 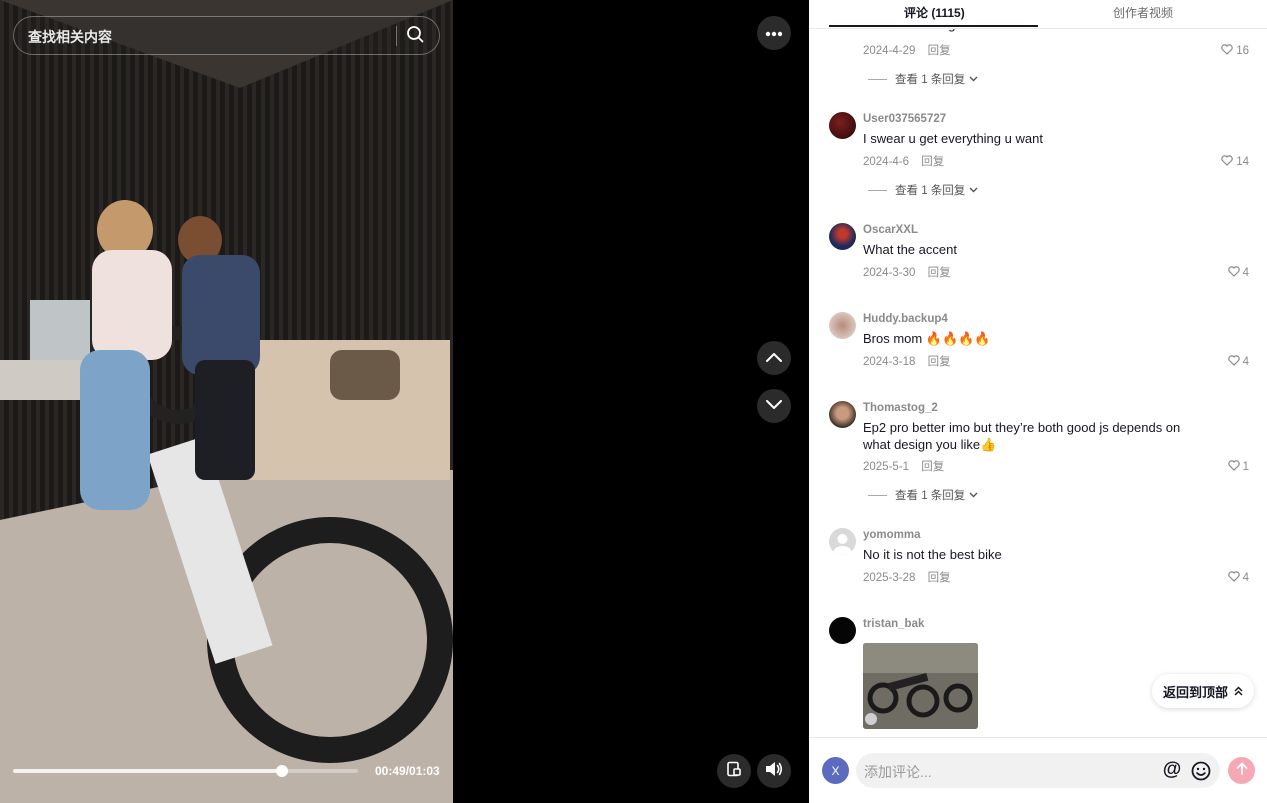 What do you see at coordinates (934, 12) in the screenshot?
I see `tab-comments: 评论 (1115)` at bounding box center [934, 12].